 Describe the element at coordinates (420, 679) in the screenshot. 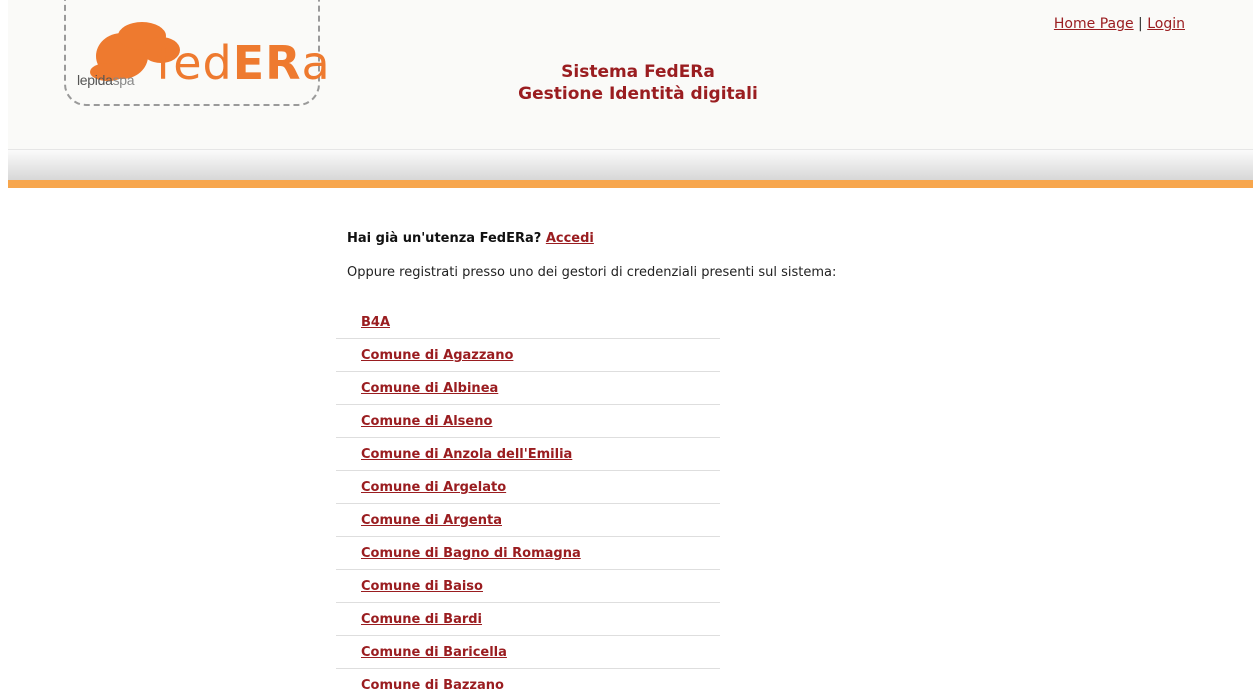

I see `provider-link-bazzano: Comune di Bazzano` at that location.